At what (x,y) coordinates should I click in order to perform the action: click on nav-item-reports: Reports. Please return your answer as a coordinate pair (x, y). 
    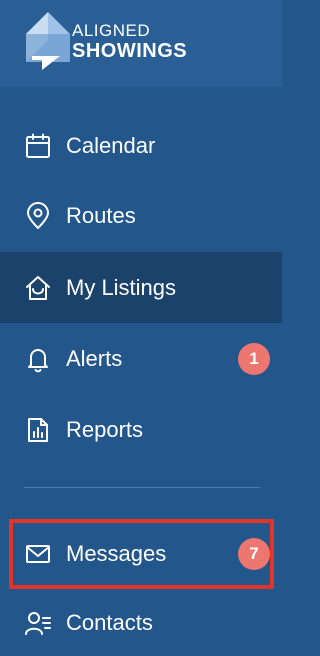
    Looking at the image, I should click on (141, 429).